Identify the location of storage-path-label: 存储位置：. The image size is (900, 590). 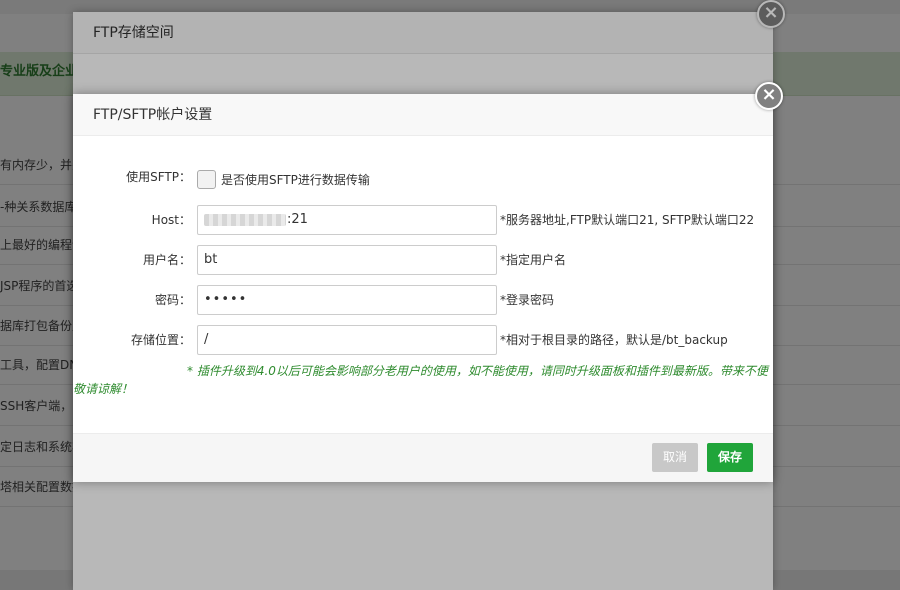
(160, 340).